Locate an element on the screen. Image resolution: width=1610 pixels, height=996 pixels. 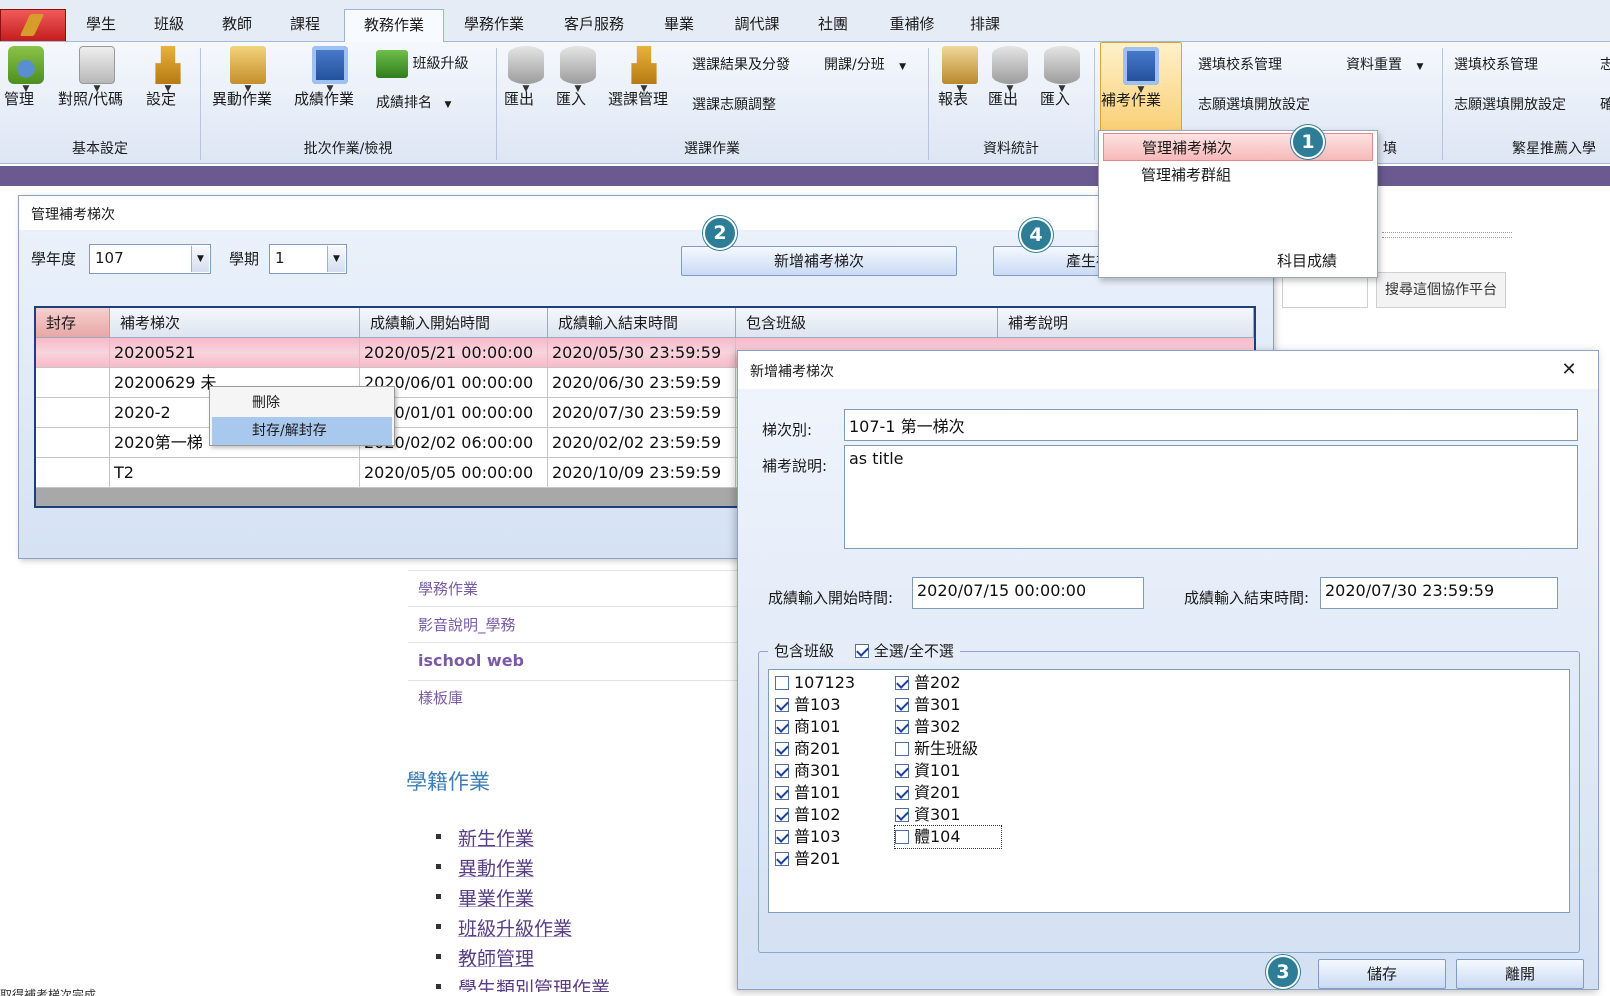
dropdown-arrow-icon: ▼ is located at coordinates (903, 67).